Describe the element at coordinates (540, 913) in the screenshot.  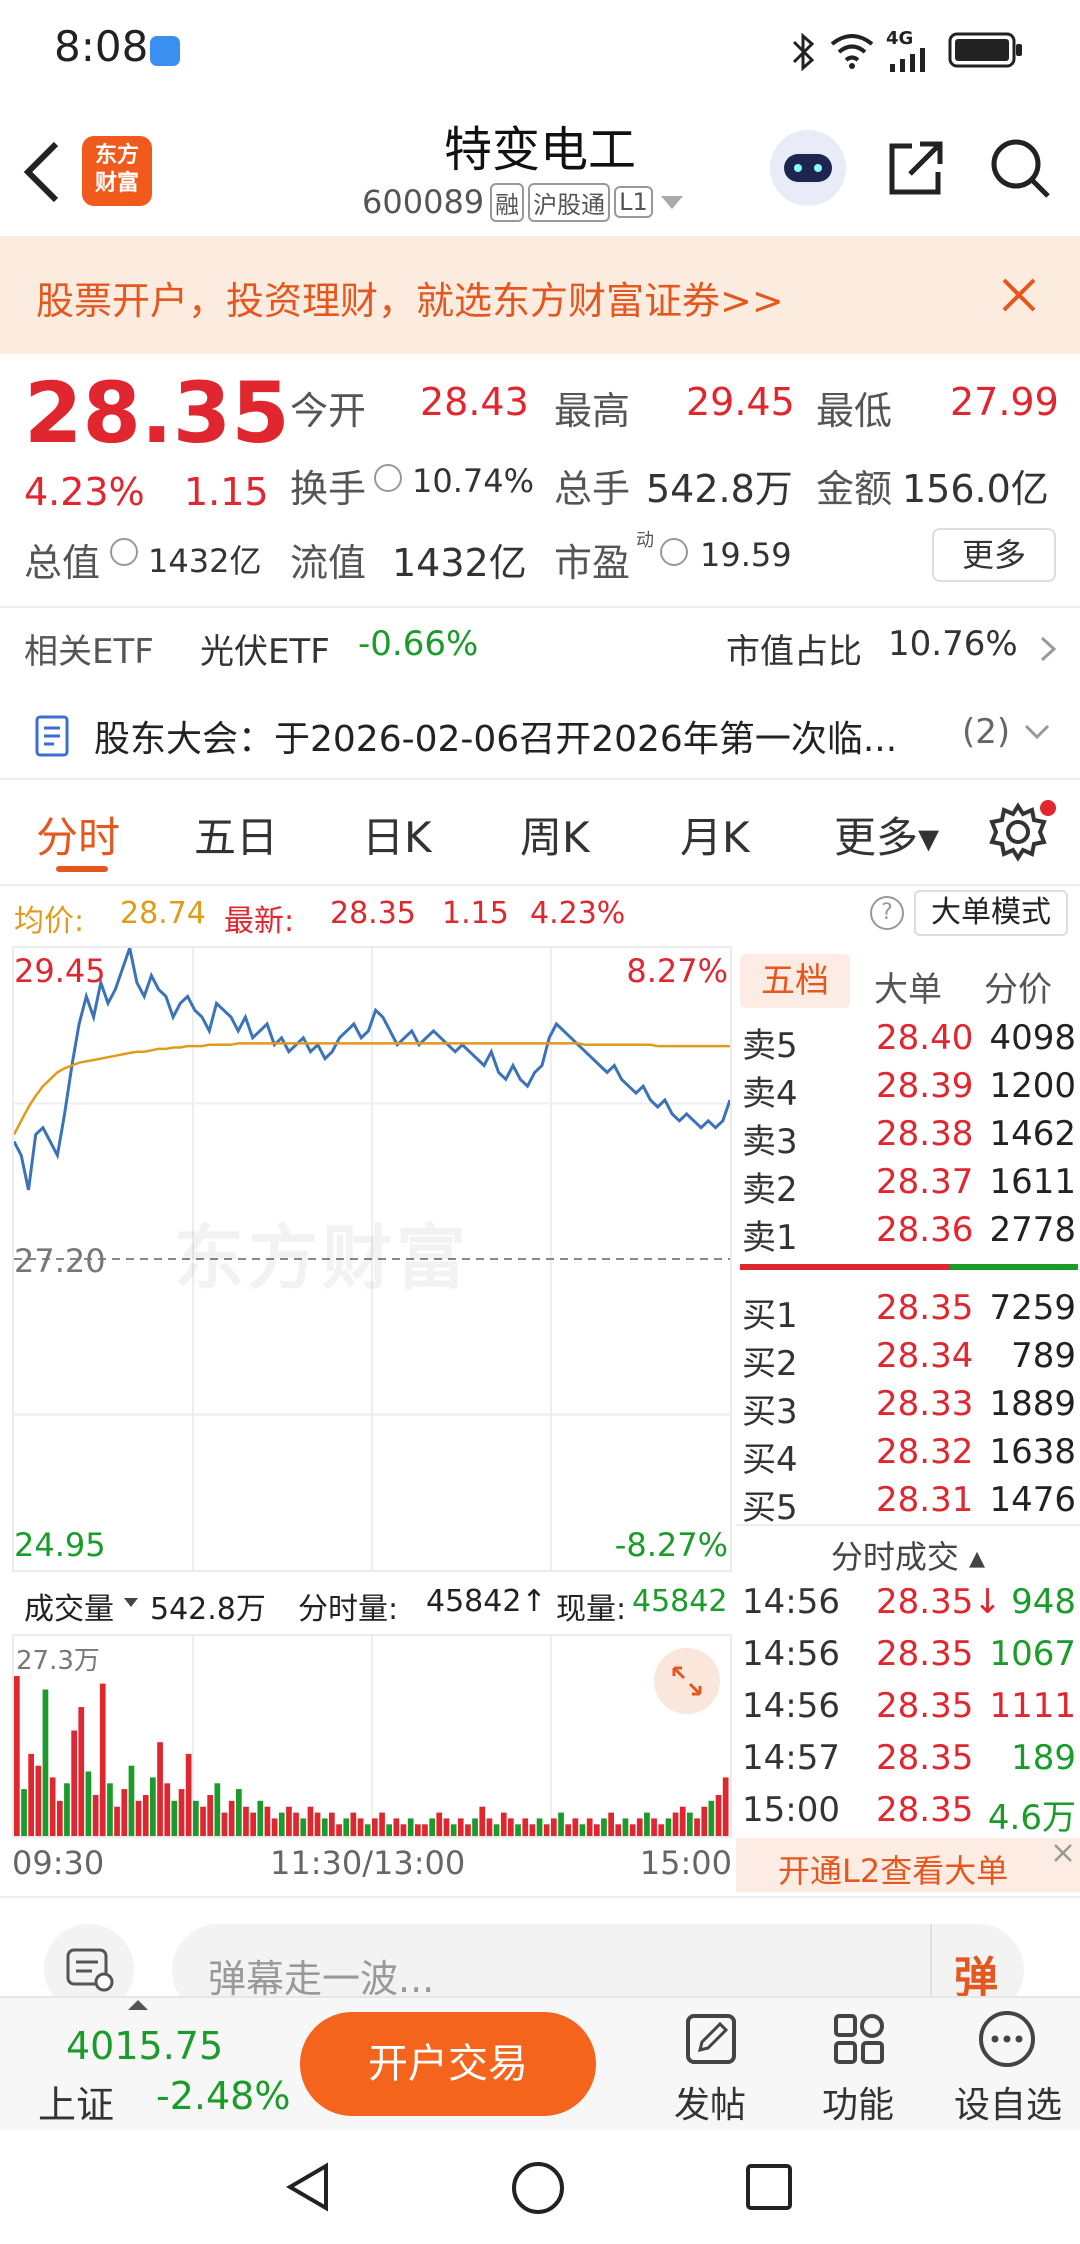
I see `chart-info-row: 均价: 28.74 最新: 28.35 1.15 4.23% ? 大单模式` at that location.